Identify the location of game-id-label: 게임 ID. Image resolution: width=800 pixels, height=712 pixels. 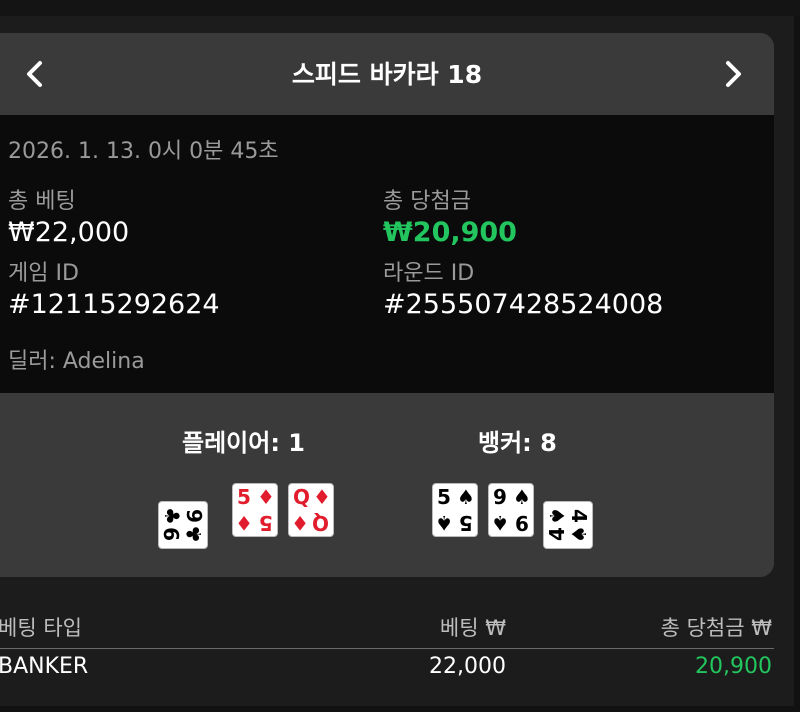
(43, 273).